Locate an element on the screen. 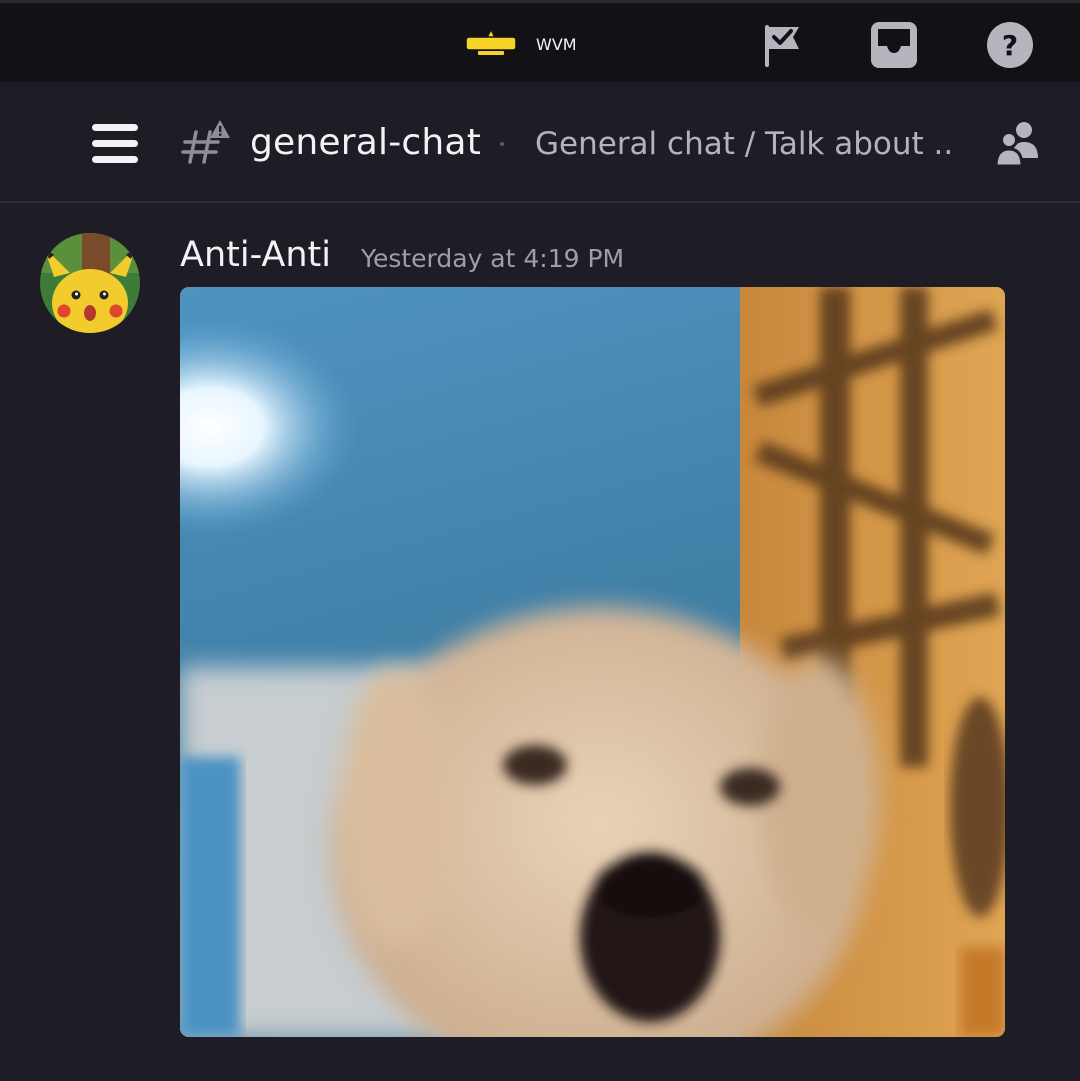  top-bar: WVM ? is located at coordinates (540, 41).